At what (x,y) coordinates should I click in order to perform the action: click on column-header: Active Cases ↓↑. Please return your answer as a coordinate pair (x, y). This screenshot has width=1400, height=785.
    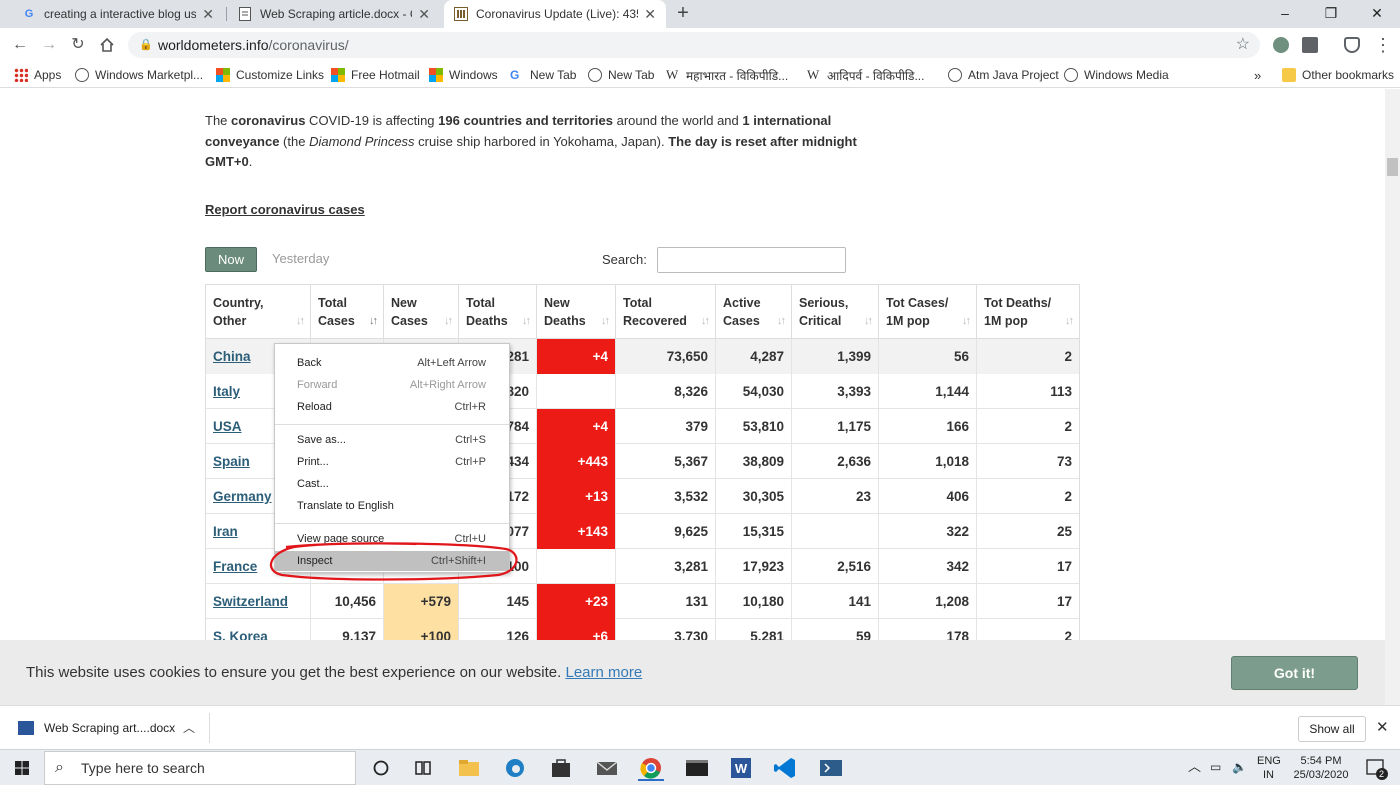
    Looking at the image, I should click on (753, 311).